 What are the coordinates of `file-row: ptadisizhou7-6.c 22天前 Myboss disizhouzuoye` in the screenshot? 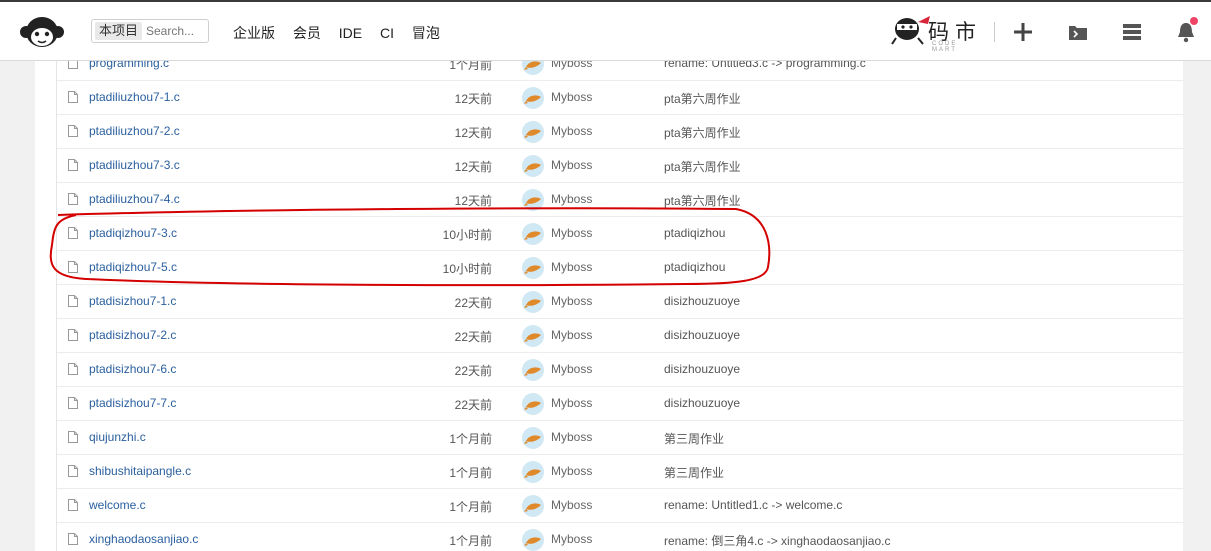 It's located at (620, 370).